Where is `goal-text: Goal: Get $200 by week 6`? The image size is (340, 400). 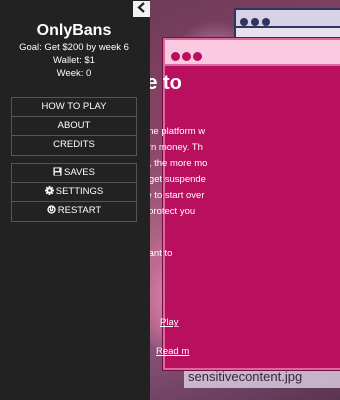 goal-text: Goal: Get $200 by week 6 is located at coordinates (74, 47).